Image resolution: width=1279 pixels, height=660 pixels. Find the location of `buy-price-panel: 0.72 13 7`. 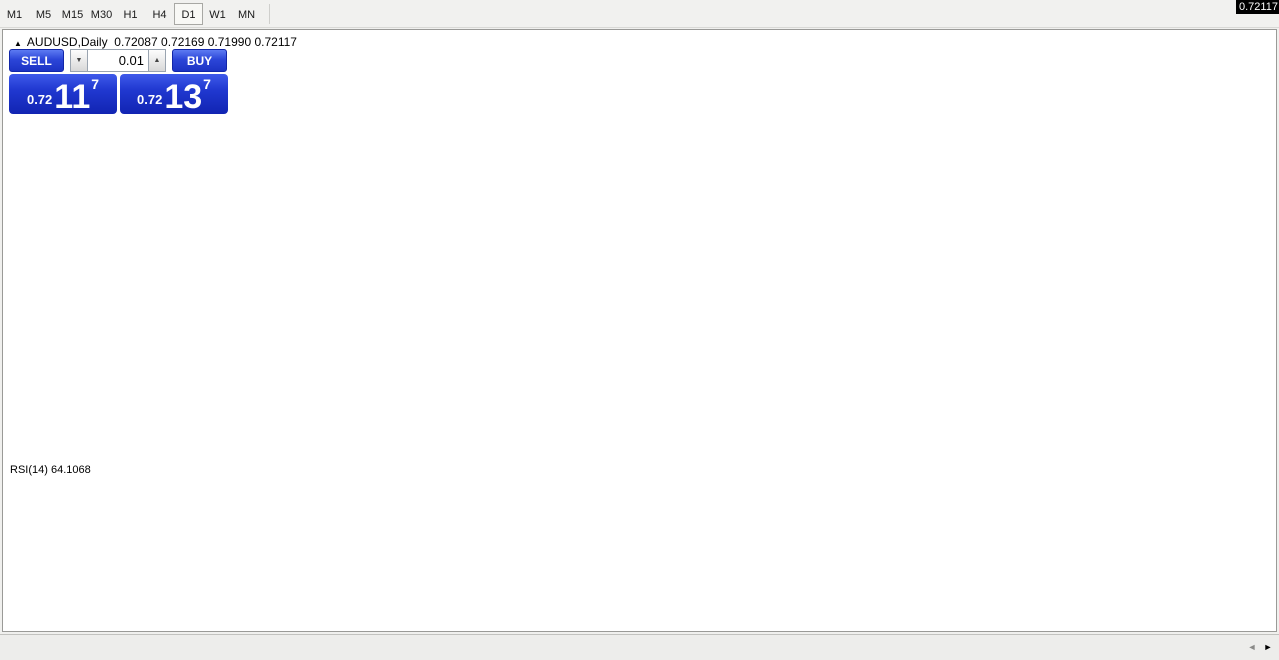

buy-price-panel: 0.72 13 7 is located at coordinates (174, 94).